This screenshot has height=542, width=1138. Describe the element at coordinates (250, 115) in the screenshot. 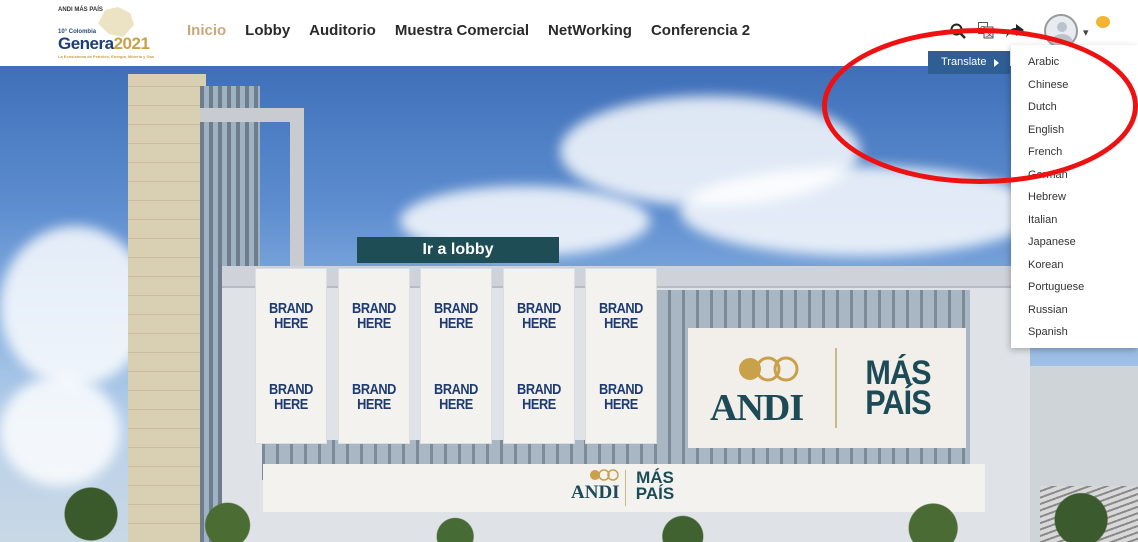

I see `frame-beam` at that location.